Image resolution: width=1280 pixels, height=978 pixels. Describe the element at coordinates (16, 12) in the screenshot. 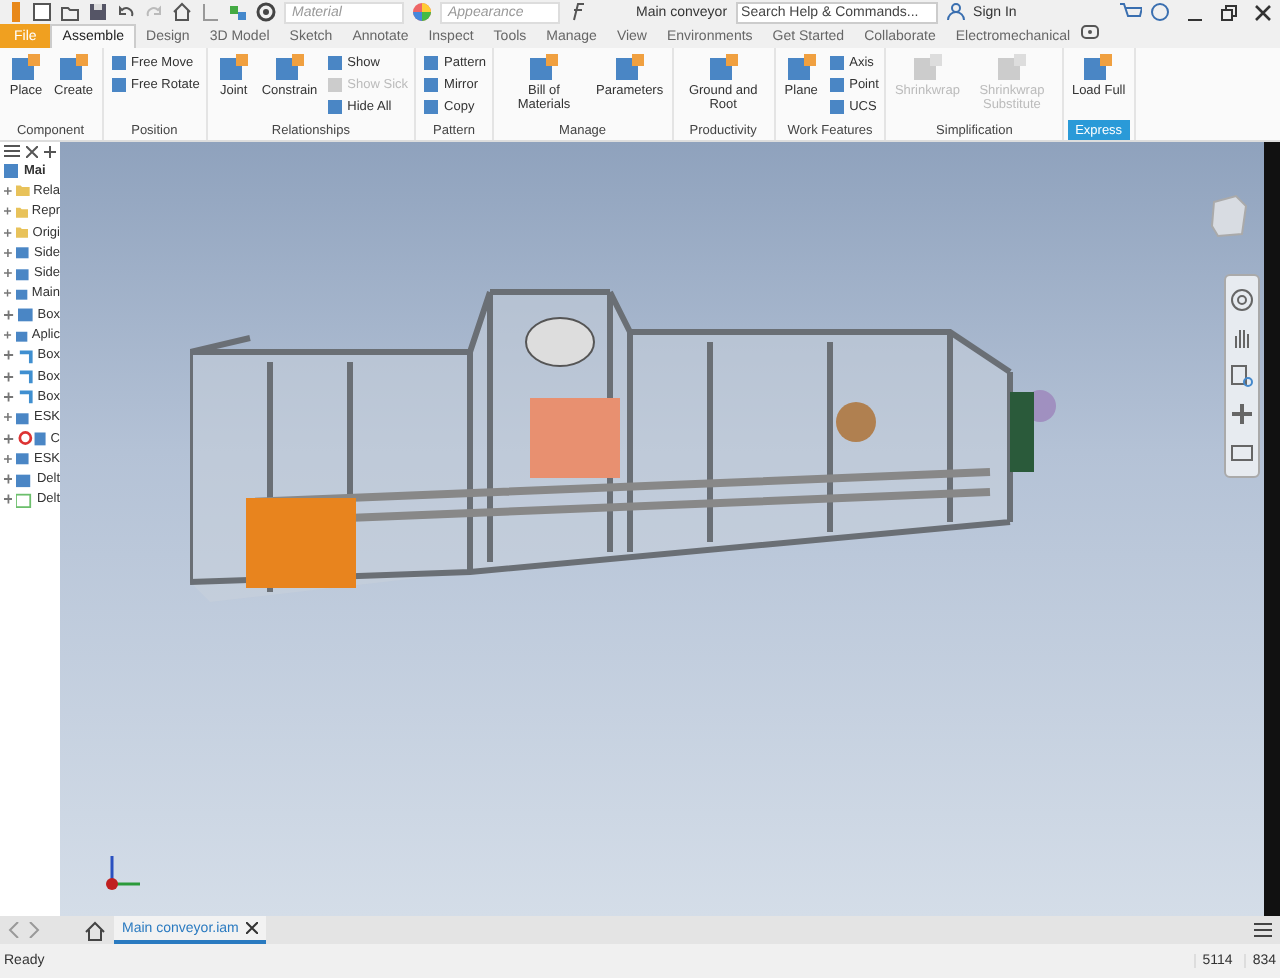

I see `app-logo-icon` at that location.